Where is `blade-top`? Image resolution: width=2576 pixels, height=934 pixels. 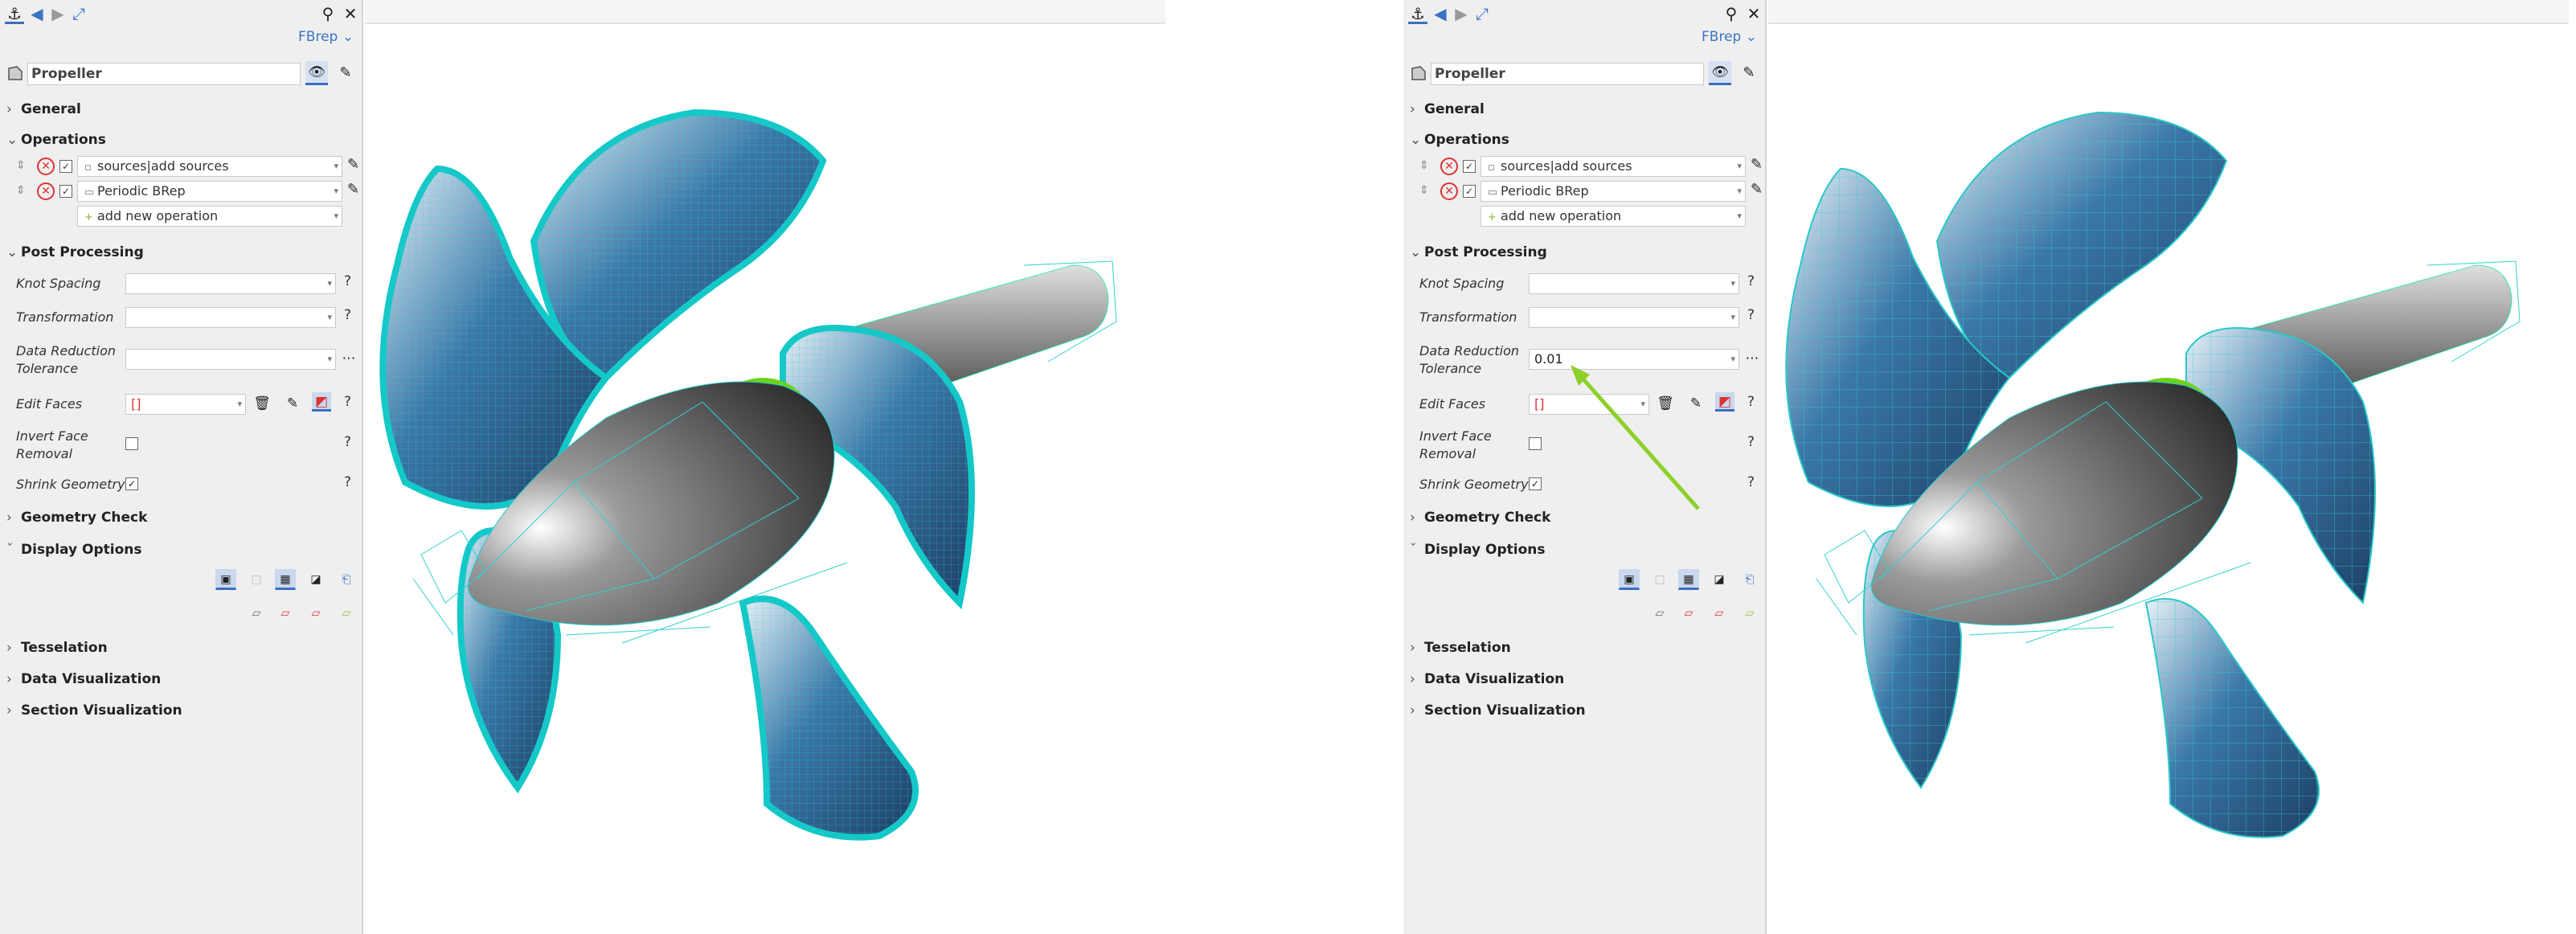 blade-top is located at coordinates (2081, 245).